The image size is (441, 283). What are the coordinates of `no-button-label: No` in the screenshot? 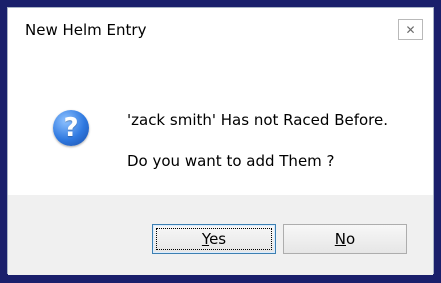 It's located at (345, 239).